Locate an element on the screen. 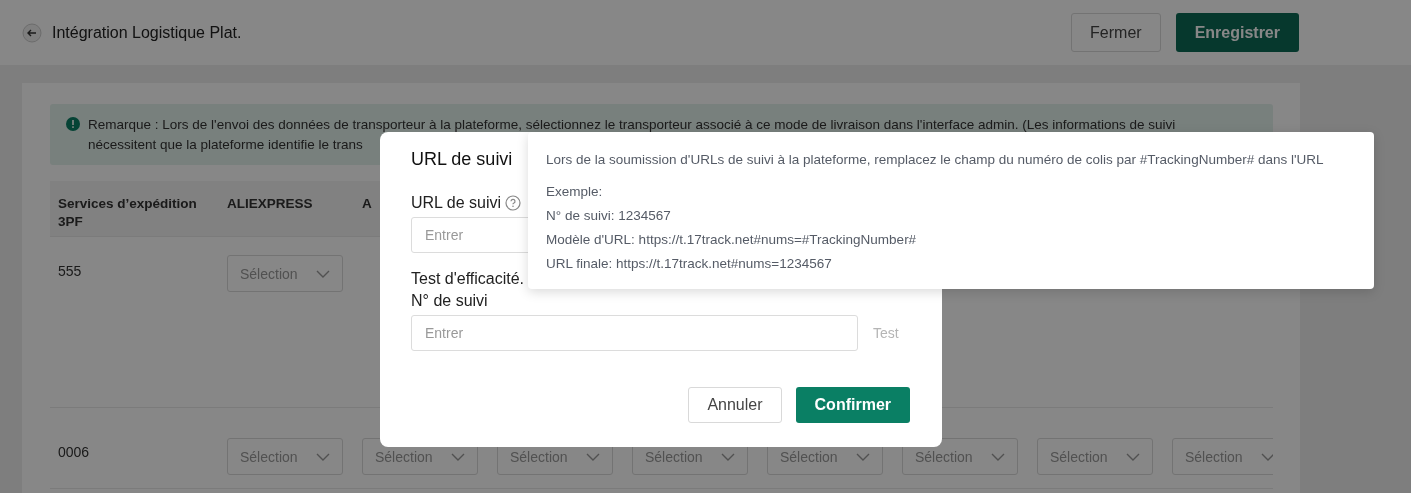 The image size is (1411, 493). cancel-button: Annuler is located at coordinates (735, 405).